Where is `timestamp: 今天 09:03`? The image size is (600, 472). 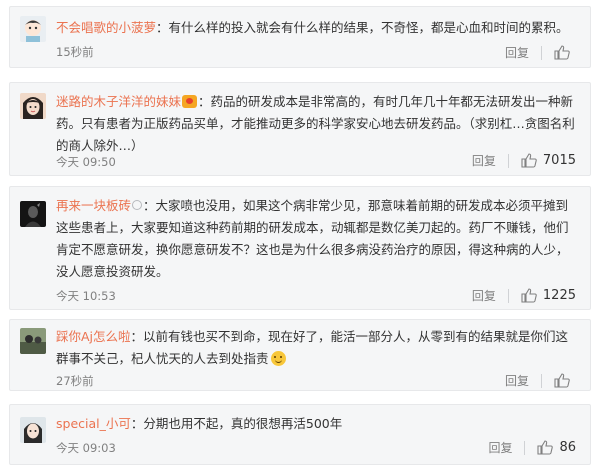
timestamp: 今天 09:03 is located at coordinates (86, 448).